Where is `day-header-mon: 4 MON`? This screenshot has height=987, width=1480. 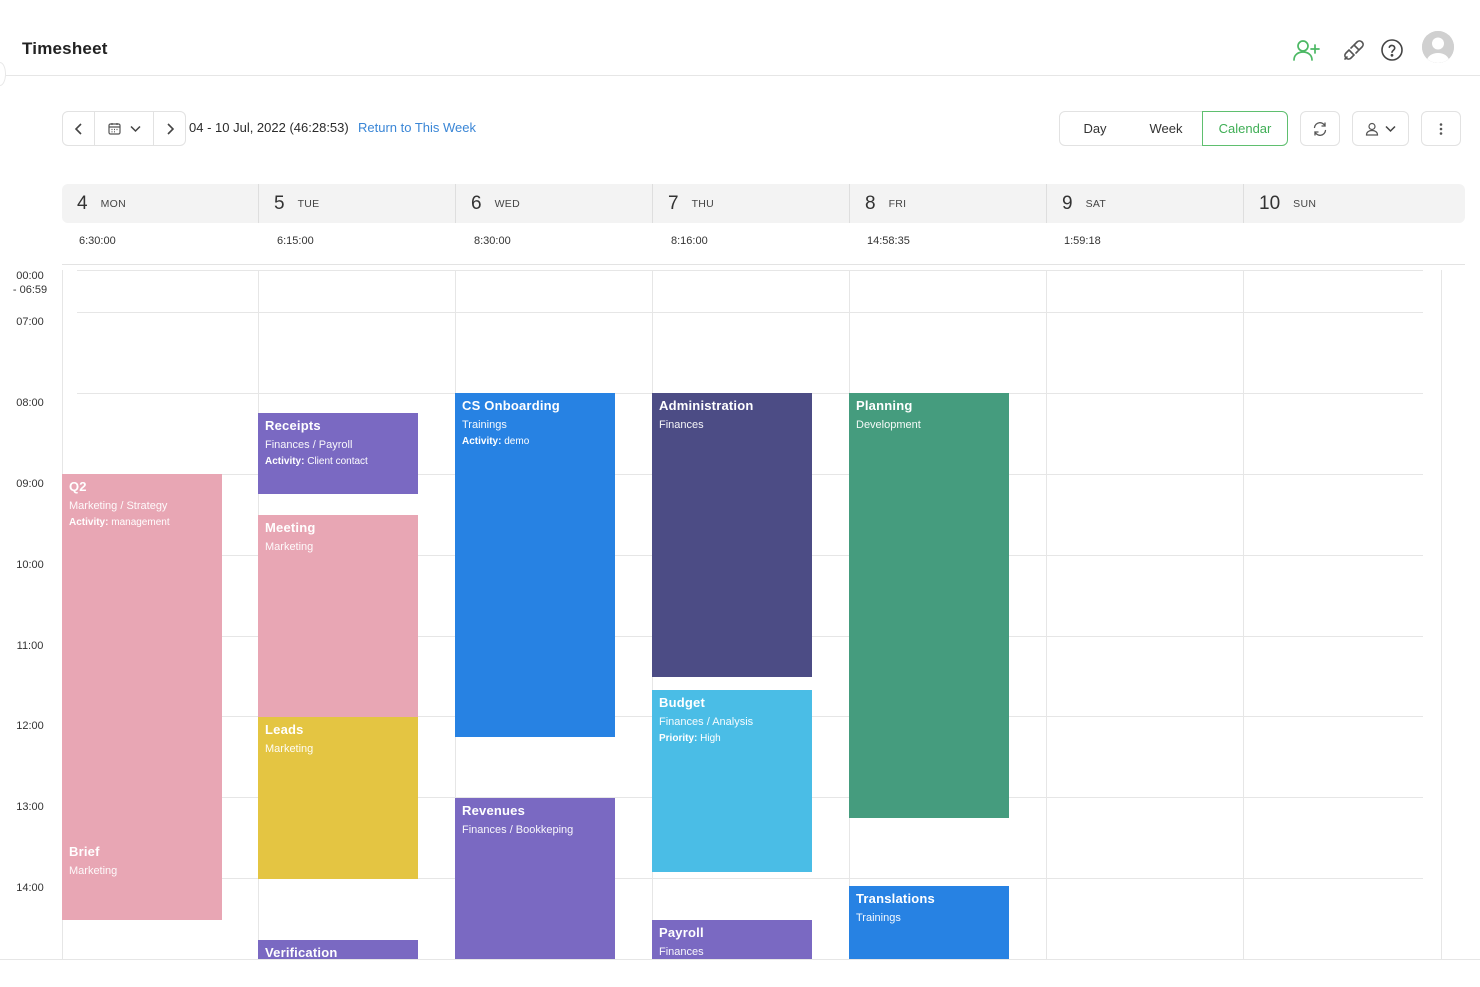
day-header-mon: 4 MON is located at coordinates (160, 203).